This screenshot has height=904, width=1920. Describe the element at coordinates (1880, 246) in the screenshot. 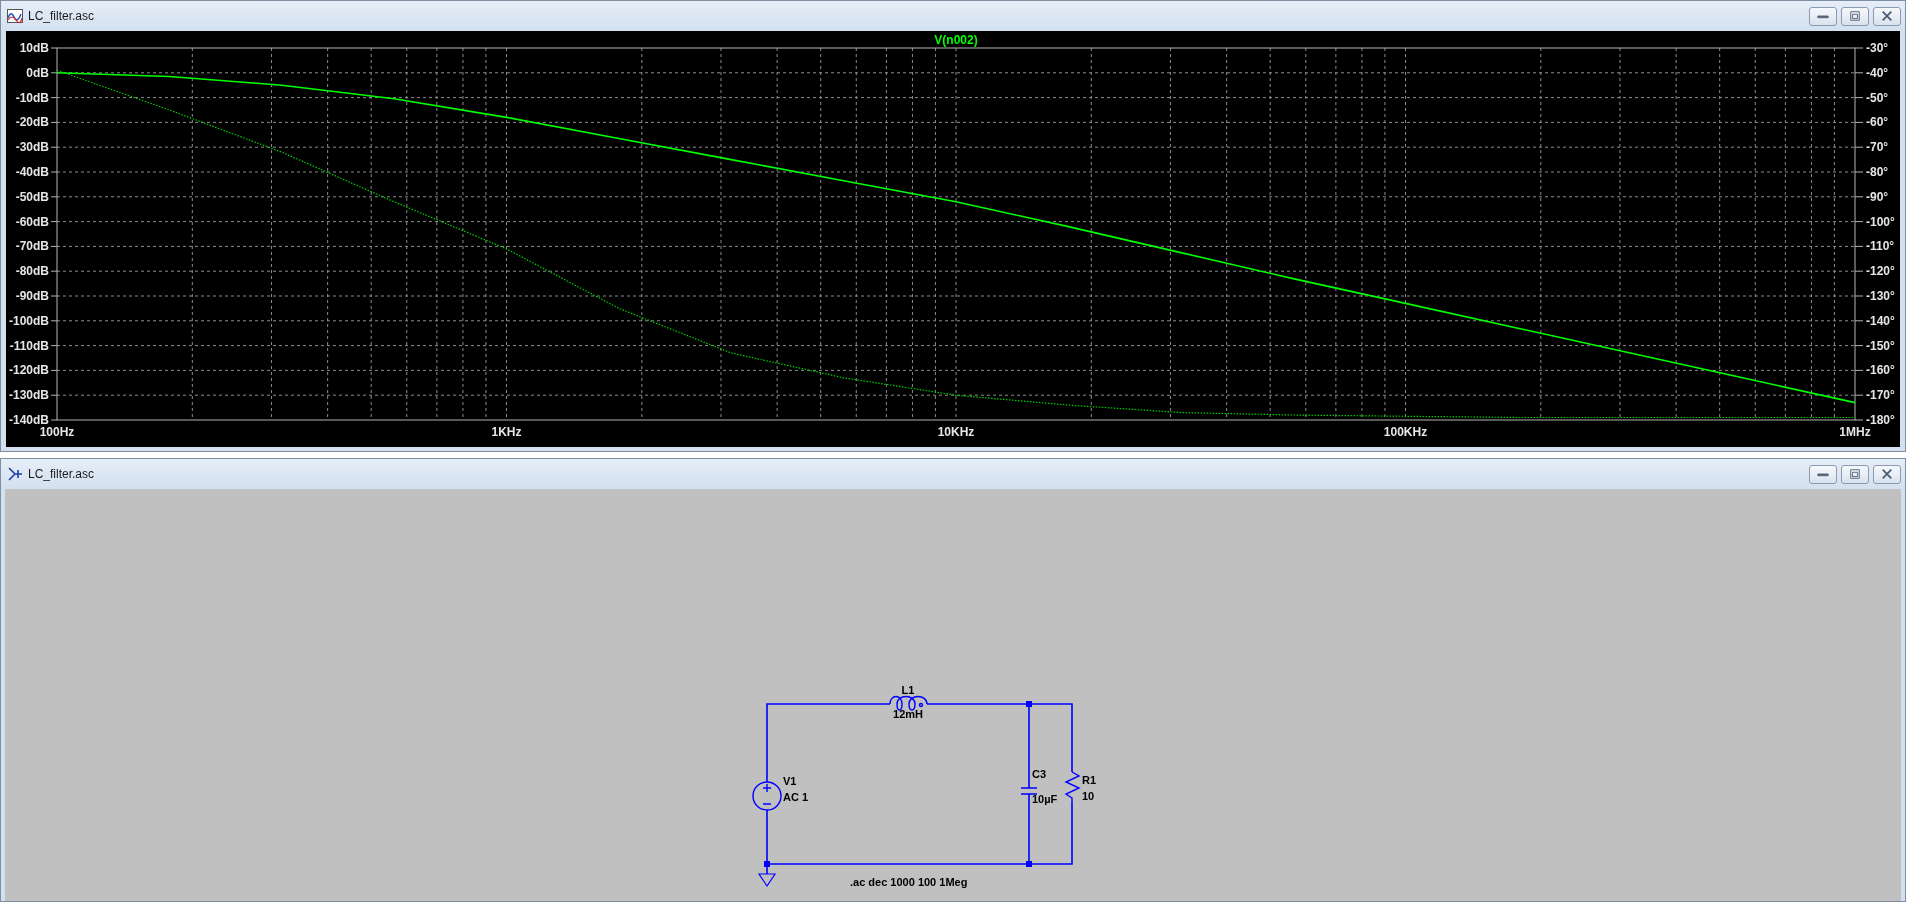

I see `phase-axis-label: -110°` at that location.